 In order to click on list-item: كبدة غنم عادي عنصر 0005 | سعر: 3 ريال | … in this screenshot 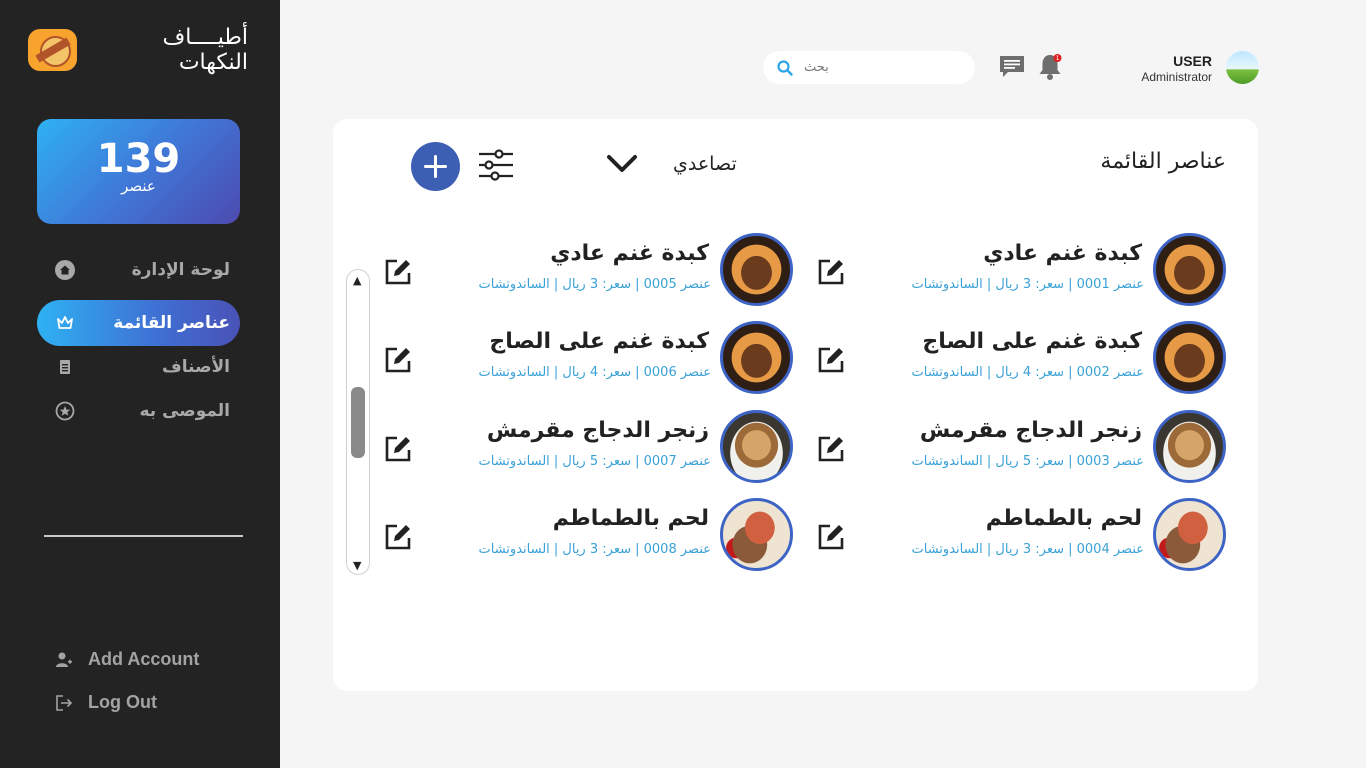, I will do `click(588, 270)`.